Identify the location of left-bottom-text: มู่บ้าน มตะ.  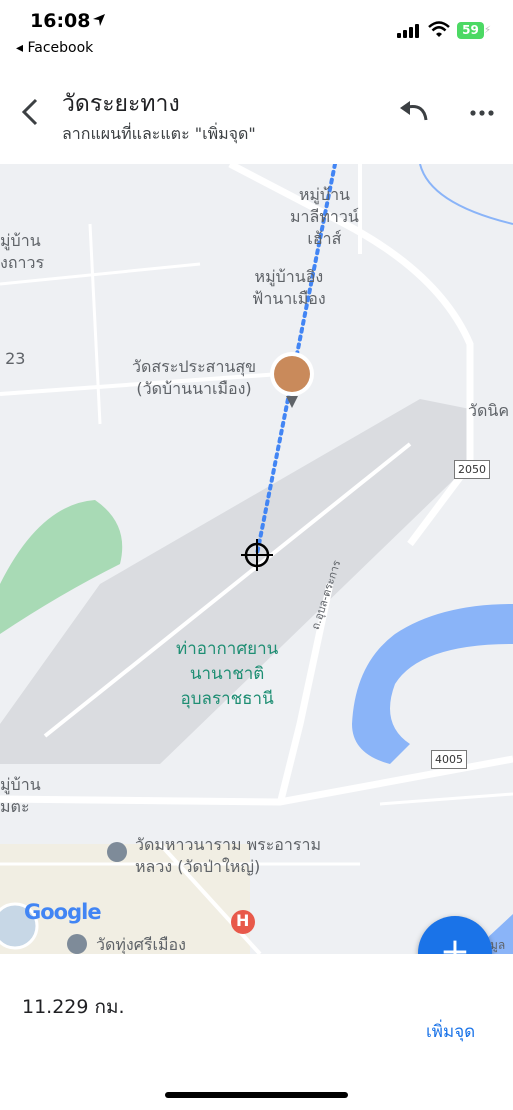
(20, 795).